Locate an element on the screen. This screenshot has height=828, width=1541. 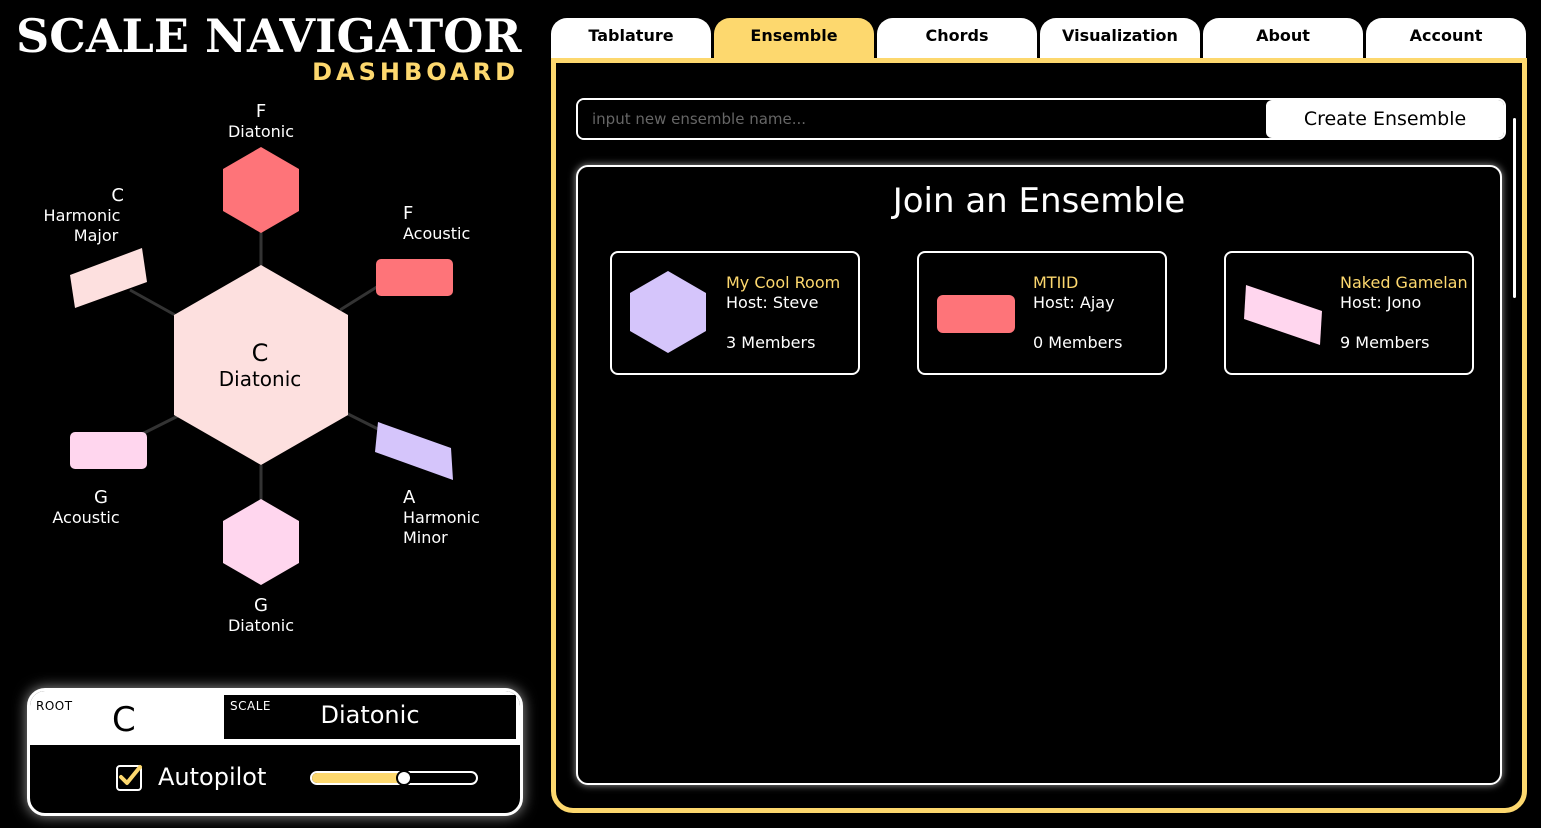
scale-node-lower-right is located at coordinates (414, 451).